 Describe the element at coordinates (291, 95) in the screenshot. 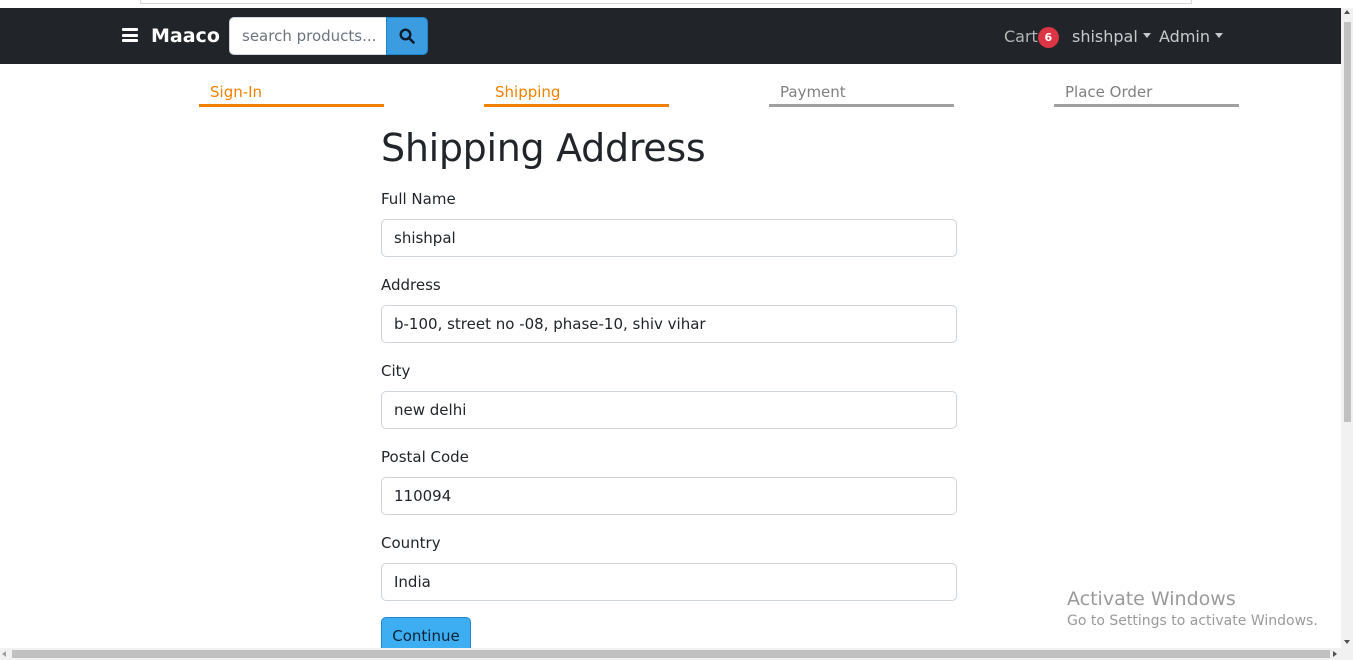

I see `step-sign-in: Sign-In` at that location.